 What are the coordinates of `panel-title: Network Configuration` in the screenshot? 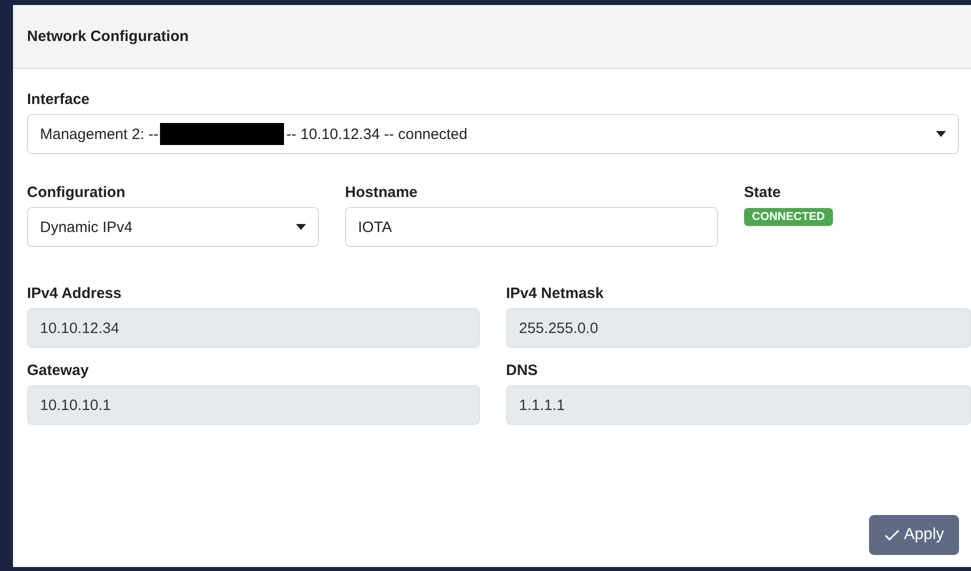 It's located at (108, 36).